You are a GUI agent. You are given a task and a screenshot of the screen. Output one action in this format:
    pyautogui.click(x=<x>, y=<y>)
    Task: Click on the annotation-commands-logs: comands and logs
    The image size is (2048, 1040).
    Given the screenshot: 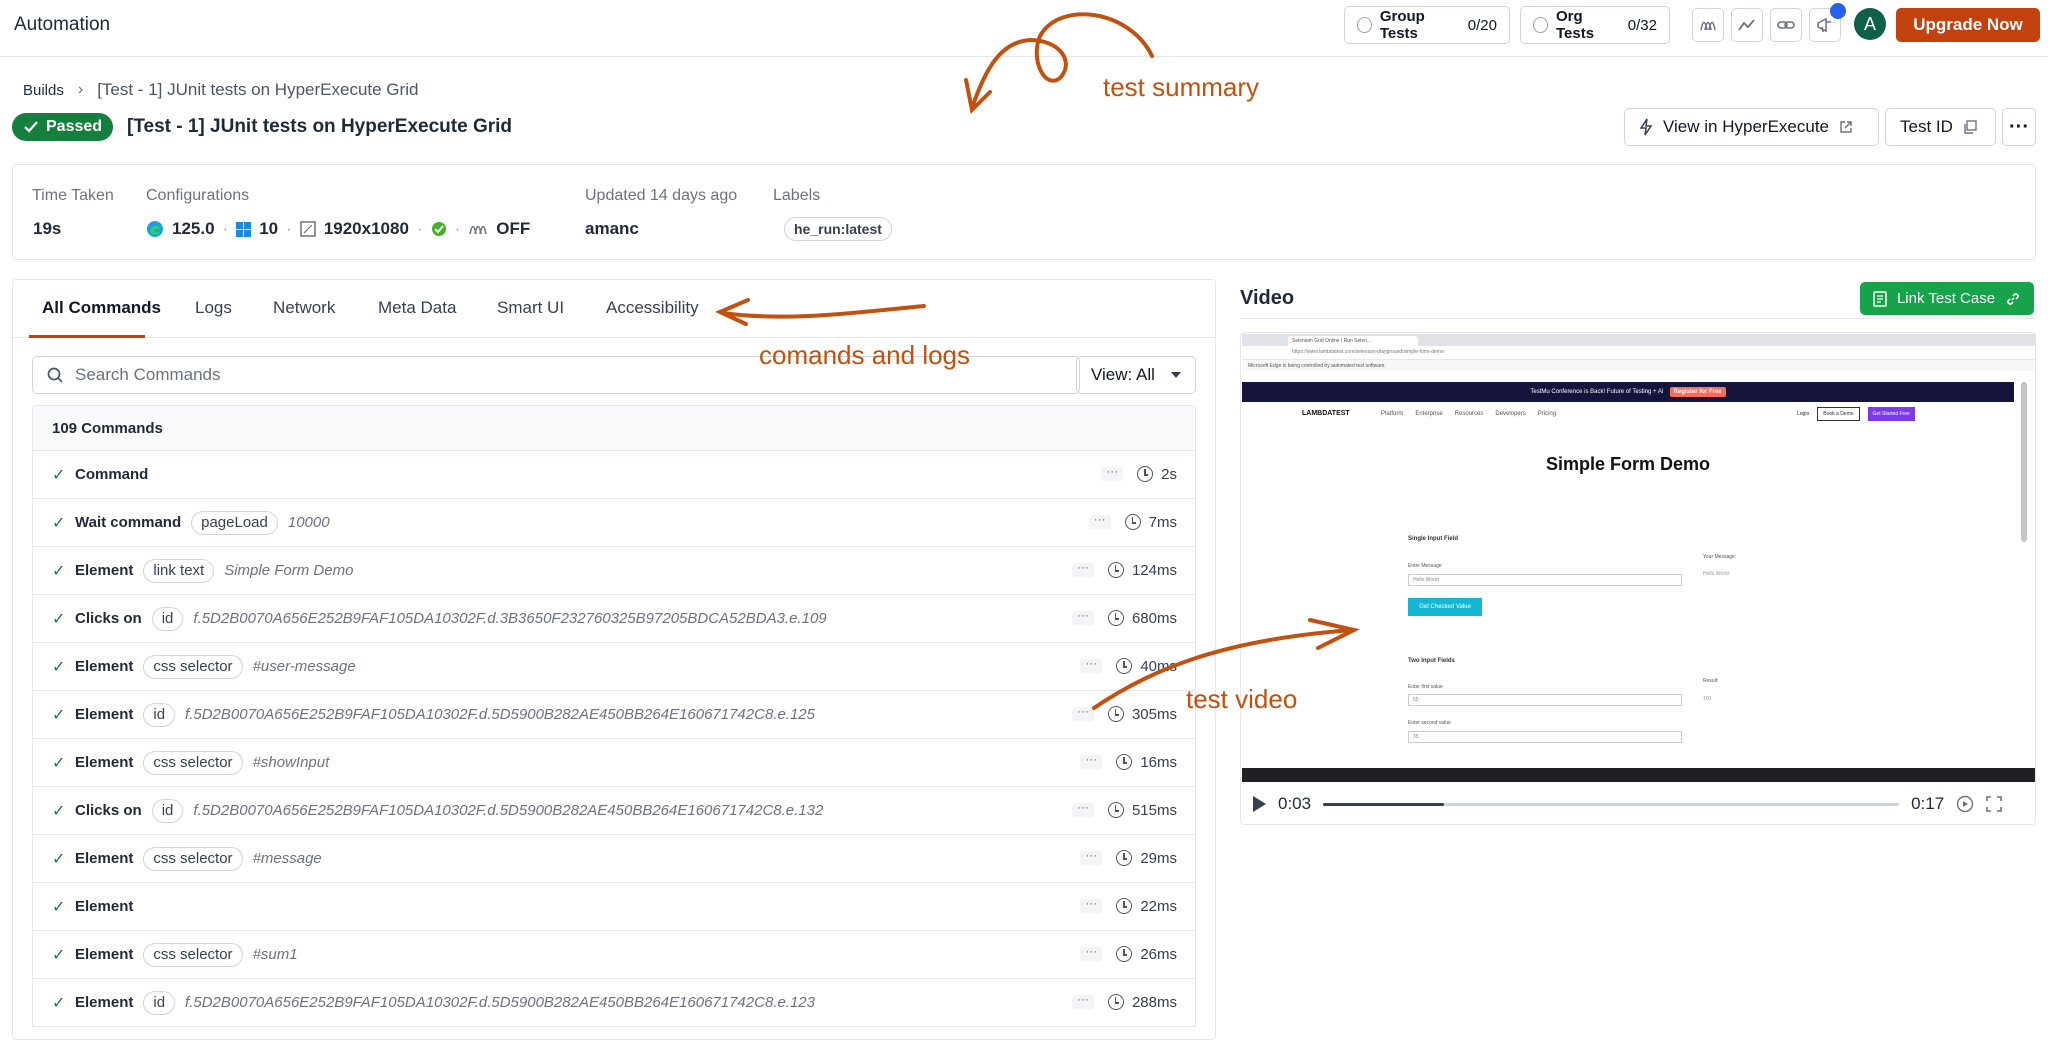 What is the action you would take?
    pyautogui.click(x=865, y=355)
    